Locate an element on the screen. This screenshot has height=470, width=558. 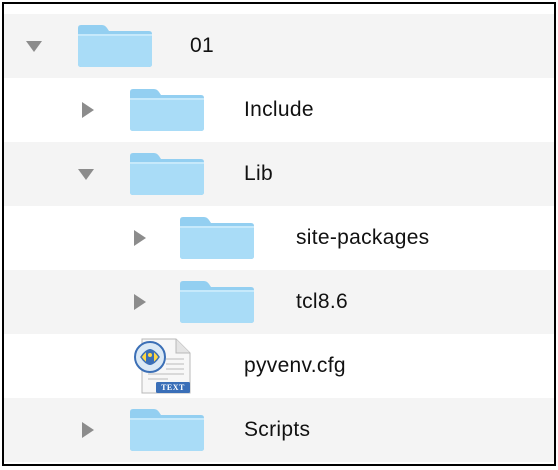
tree-row-label: 01 is located at coordinates (202, 45).